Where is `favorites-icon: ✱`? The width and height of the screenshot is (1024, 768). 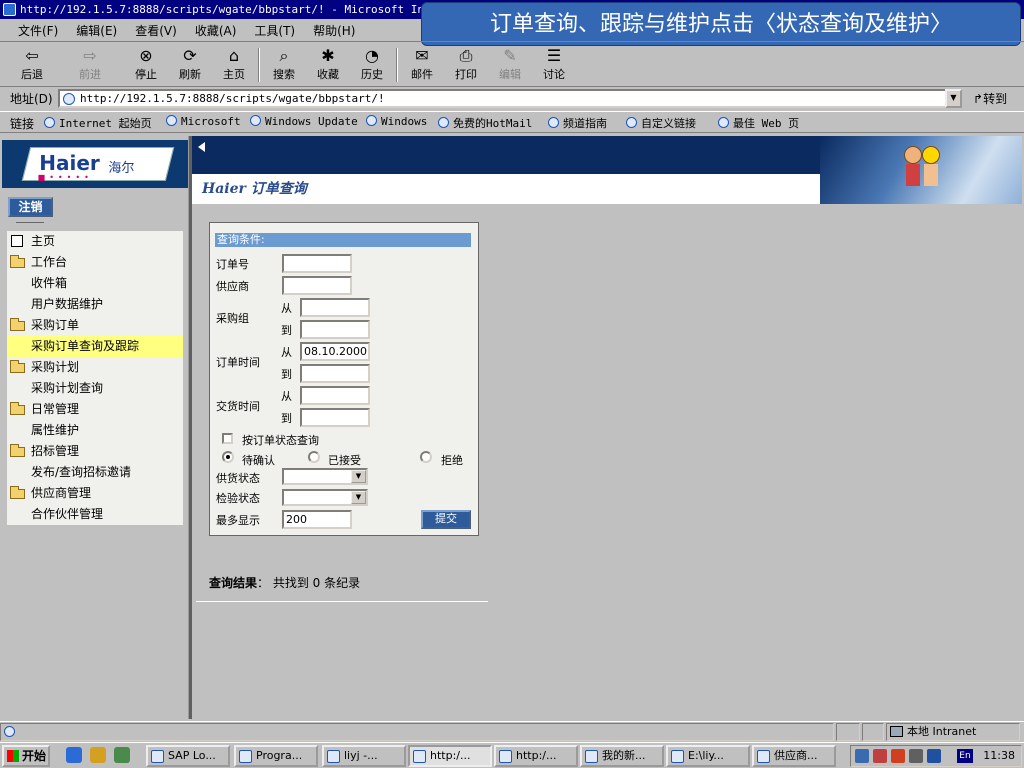
favorites-icon: ✱ is located at coordinates (328, 55).